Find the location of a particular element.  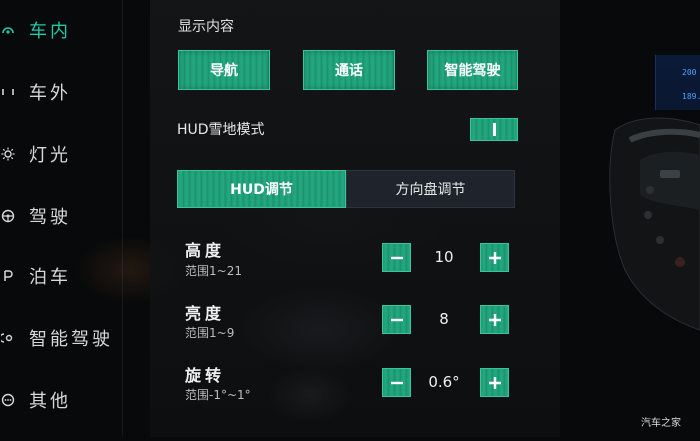

smart-driving-button: 智能驾驶 is located at coordinates (472, 70).